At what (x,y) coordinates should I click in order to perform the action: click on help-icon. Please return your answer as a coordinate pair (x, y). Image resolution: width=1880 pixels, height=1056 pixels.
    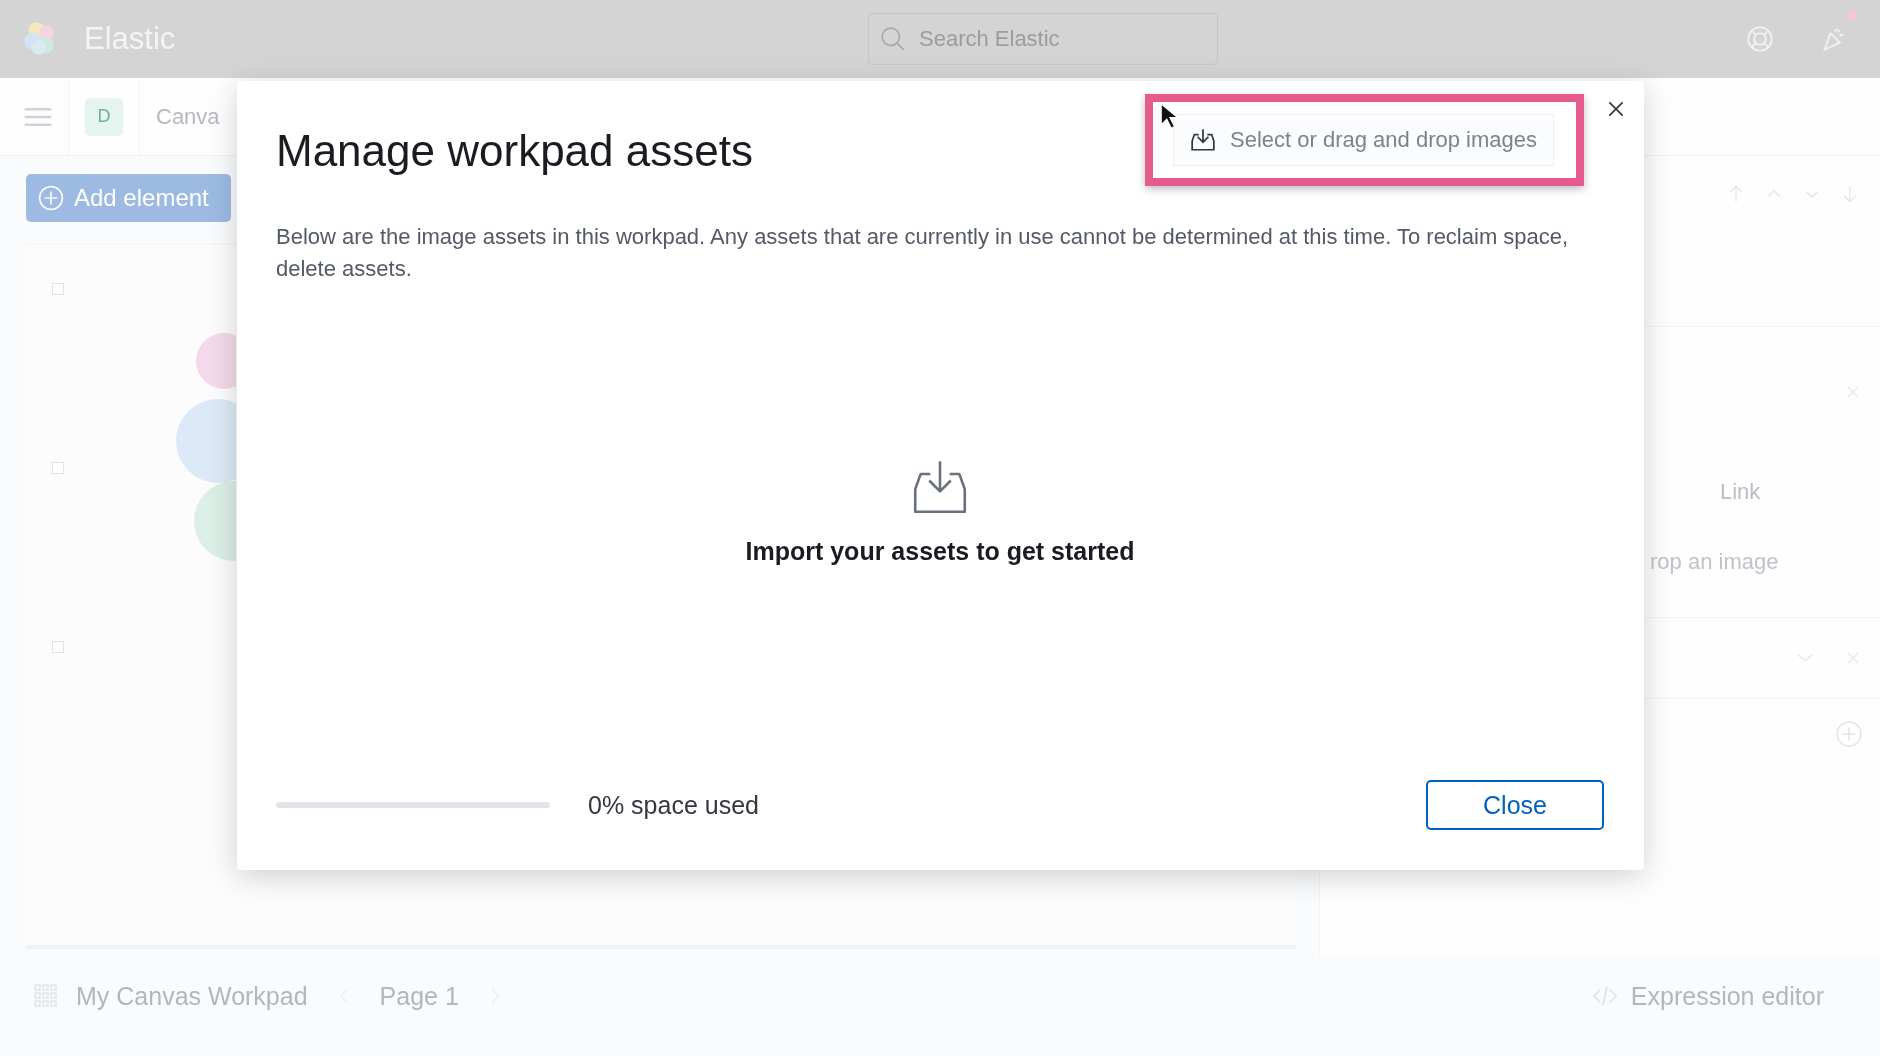
    Looking at the image, I should click on (1760, 39).